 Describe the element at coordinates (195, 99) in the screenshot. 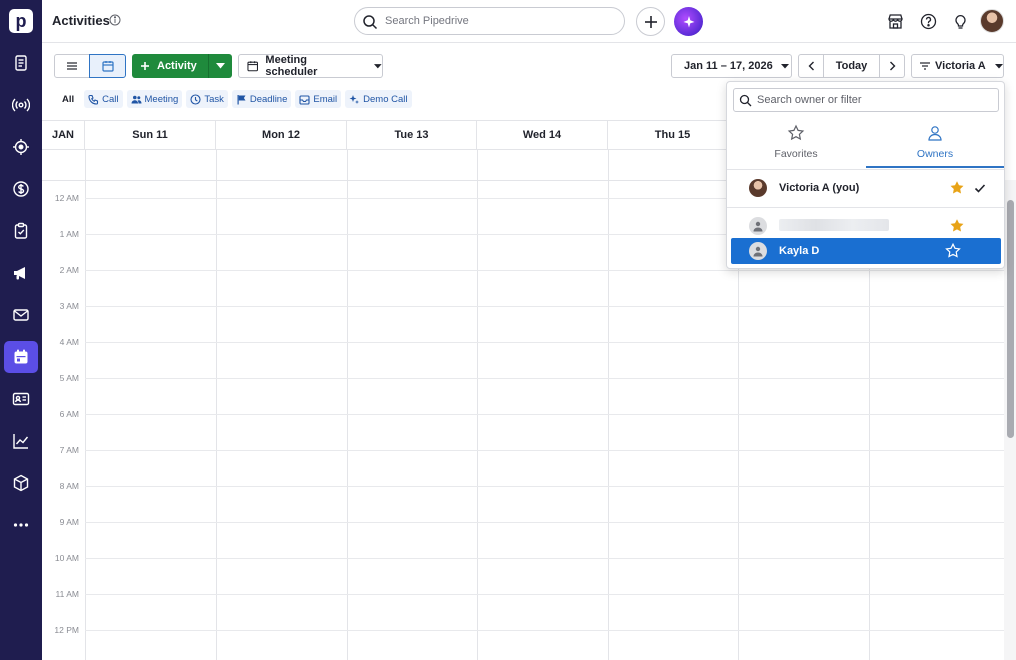

I see `clock-icon` at that location.